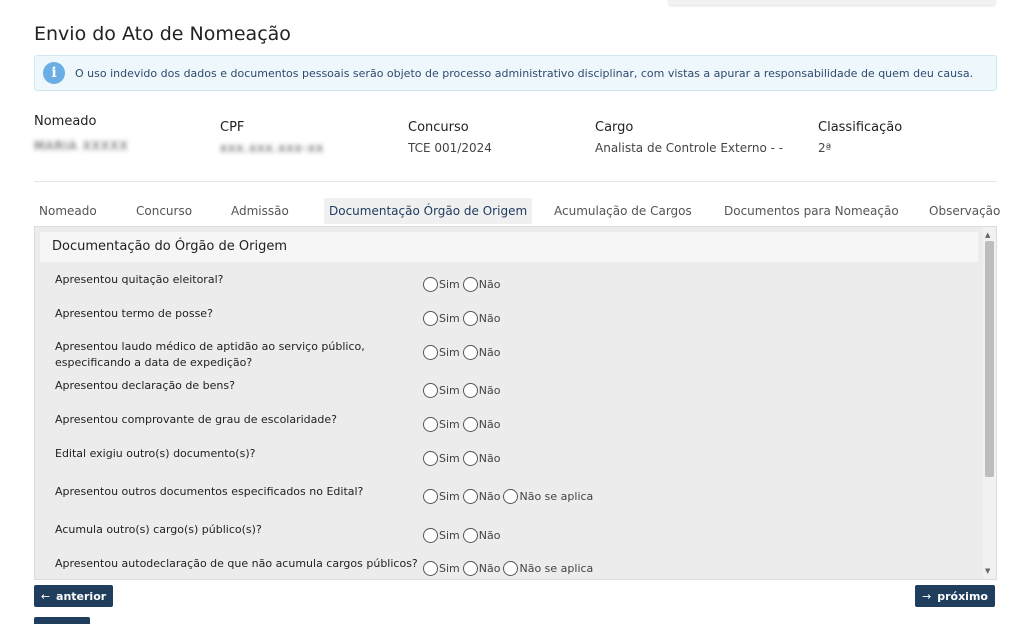 The height and width of the screenshot is (624, 1024). Describe the element at coordinates (164, 211) in the screenshot. I see `tab-concurso: Concurso` at that location.